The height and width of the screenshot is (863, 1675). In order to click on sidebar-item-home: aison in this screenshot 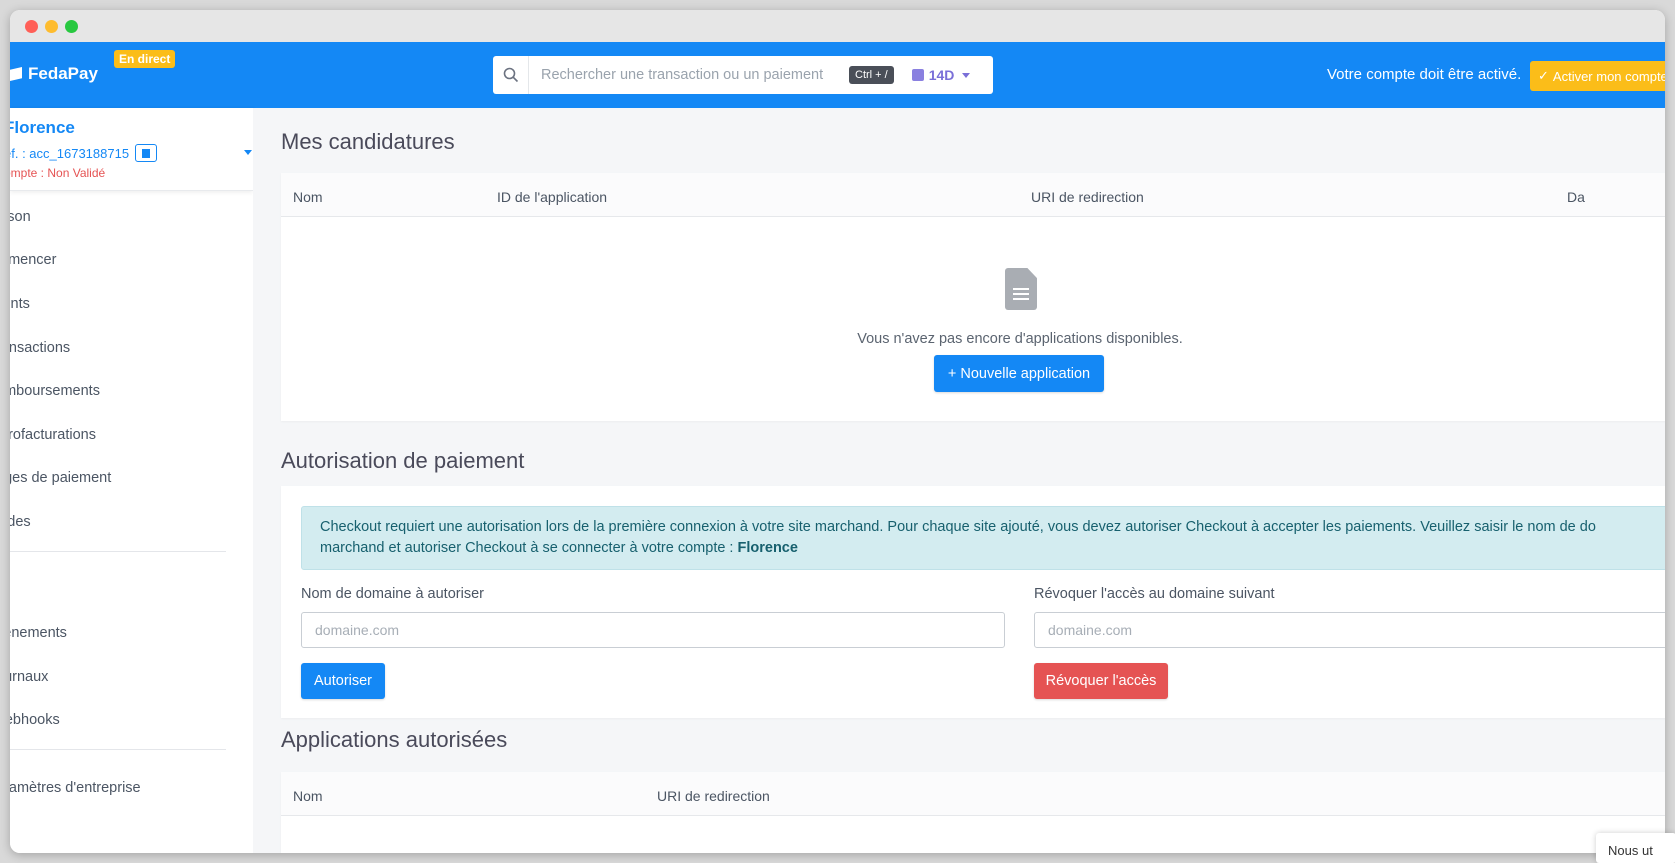, I will do `click(20, 217)`.